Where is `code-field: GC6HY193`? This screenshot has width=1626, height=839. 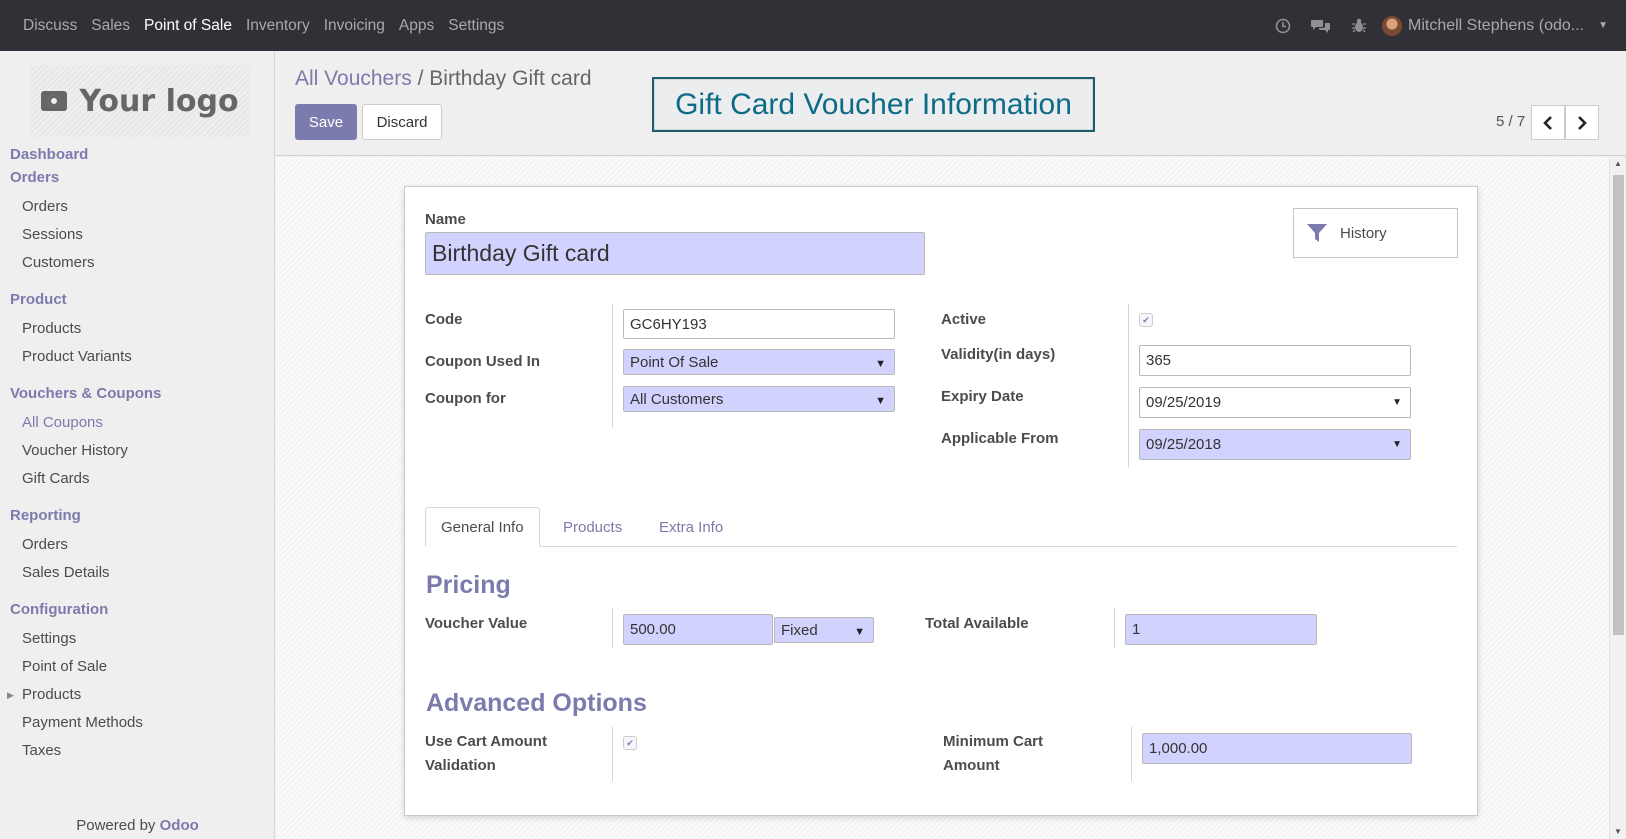
code-field: GC6HY193 is located at coordinates (759, 324).